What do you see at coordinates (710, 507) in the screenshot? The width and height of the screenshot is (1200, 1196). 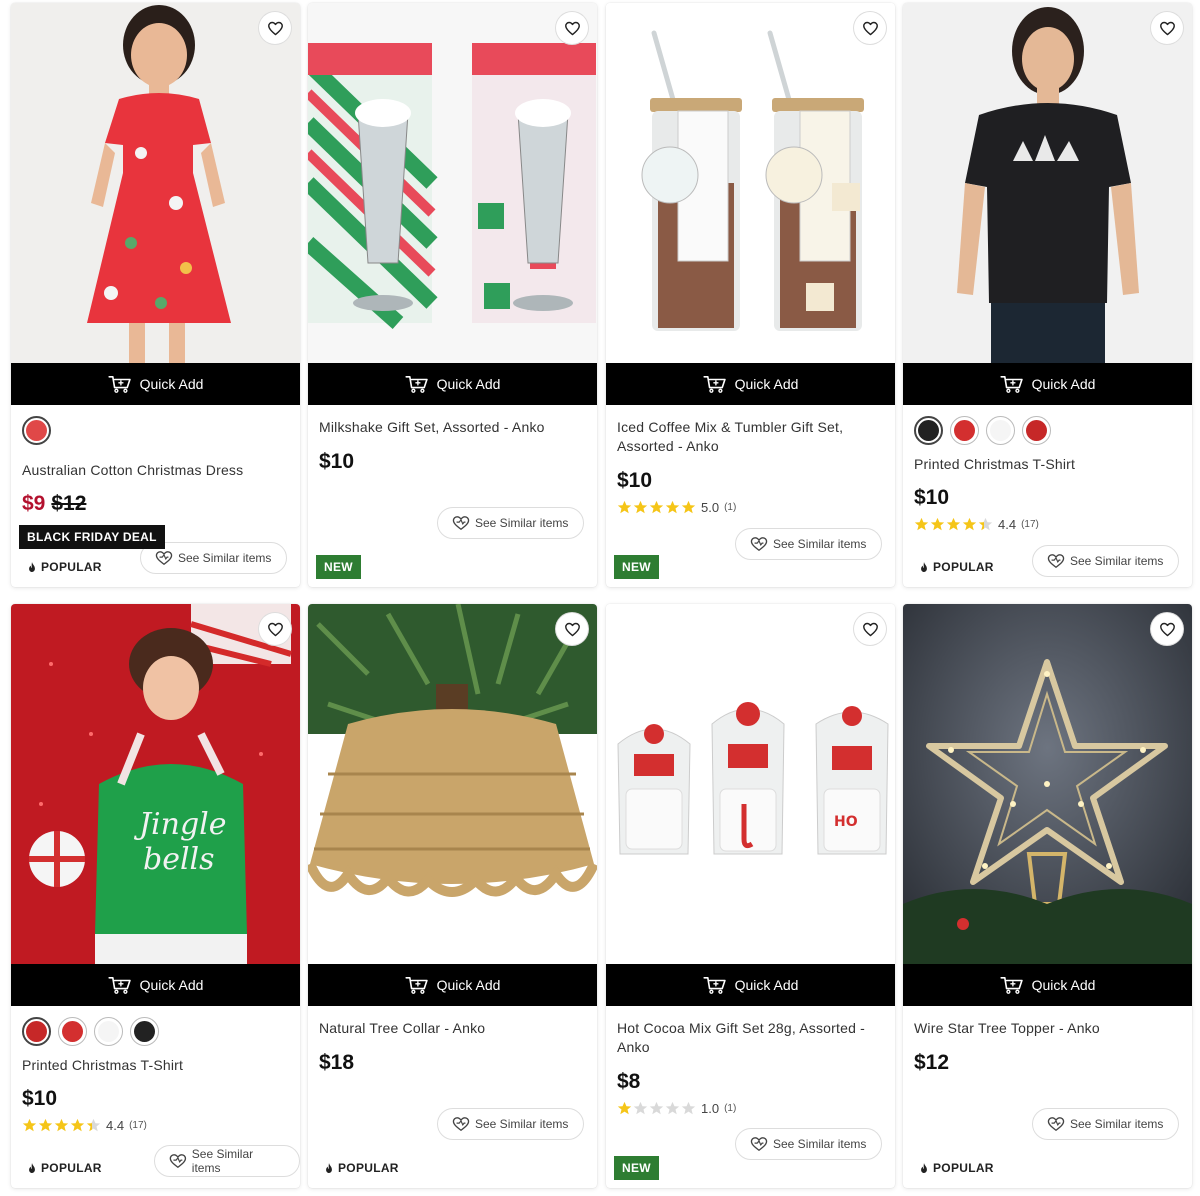 I see `rating-value: 5.0` at bounding box center [710, 507].